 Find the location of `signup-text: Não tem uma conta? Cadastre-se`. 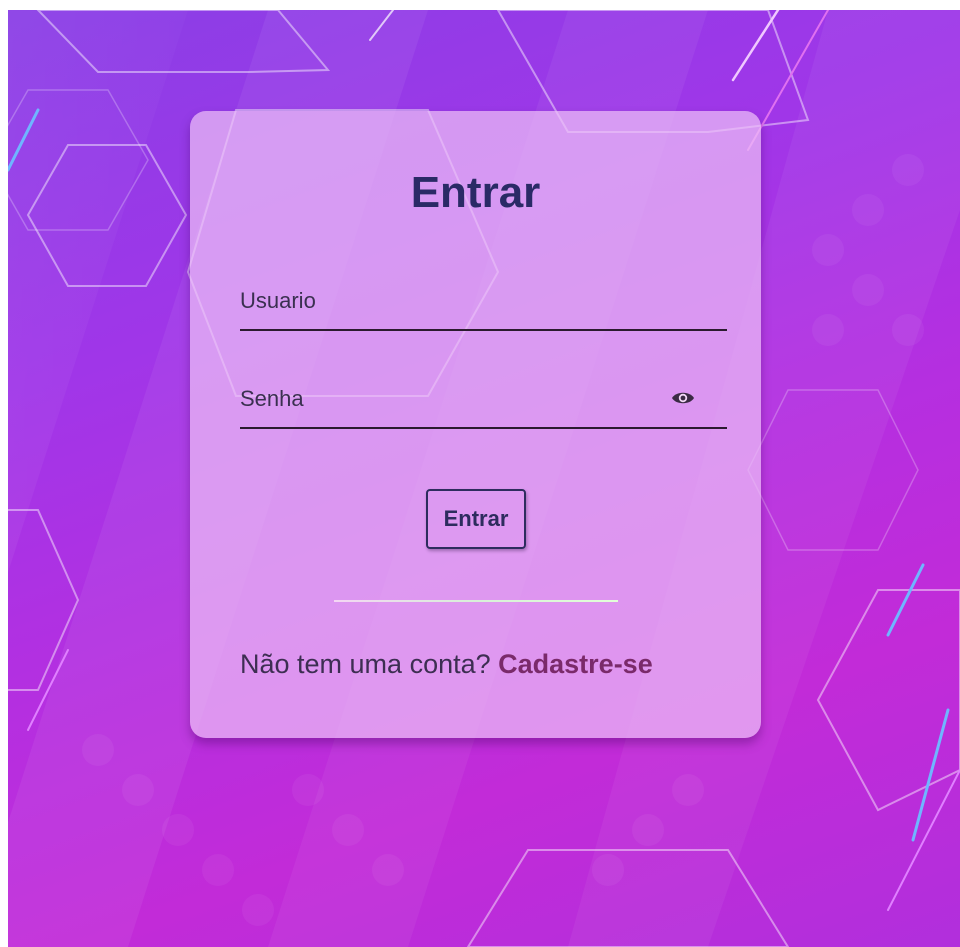

signup-text: Não tem uma conta? Cadastre-se is located at coordinates (446, 664).